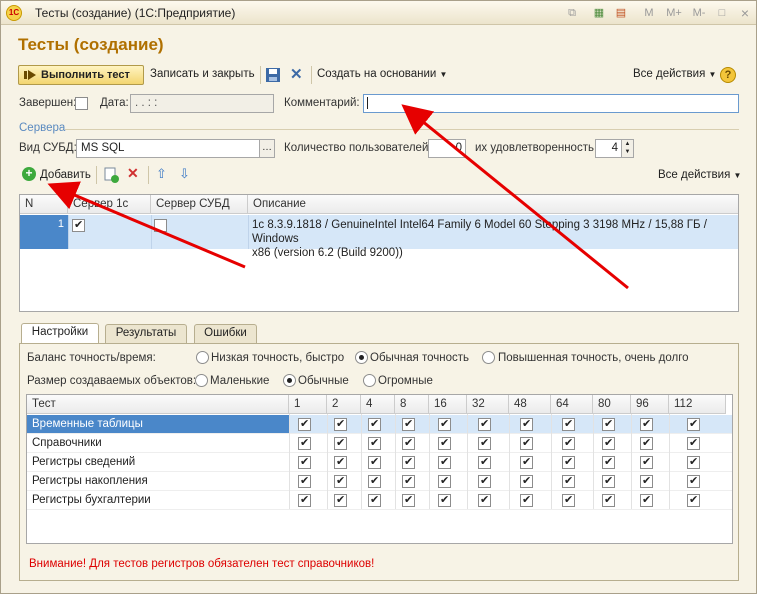 The image size is (757, 595). I want to click on save-close-button: Записать и закрыть, so click(202, 74).